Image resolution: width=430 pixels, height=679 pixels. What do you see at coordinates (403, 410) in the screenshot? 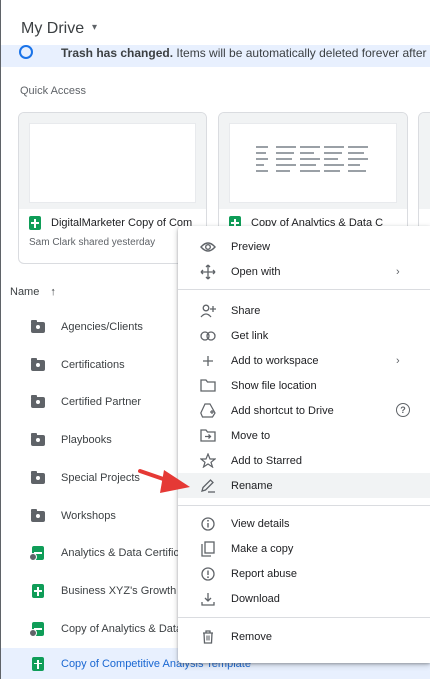
I see `help-icon: ?` at bounding box center [403, 410].